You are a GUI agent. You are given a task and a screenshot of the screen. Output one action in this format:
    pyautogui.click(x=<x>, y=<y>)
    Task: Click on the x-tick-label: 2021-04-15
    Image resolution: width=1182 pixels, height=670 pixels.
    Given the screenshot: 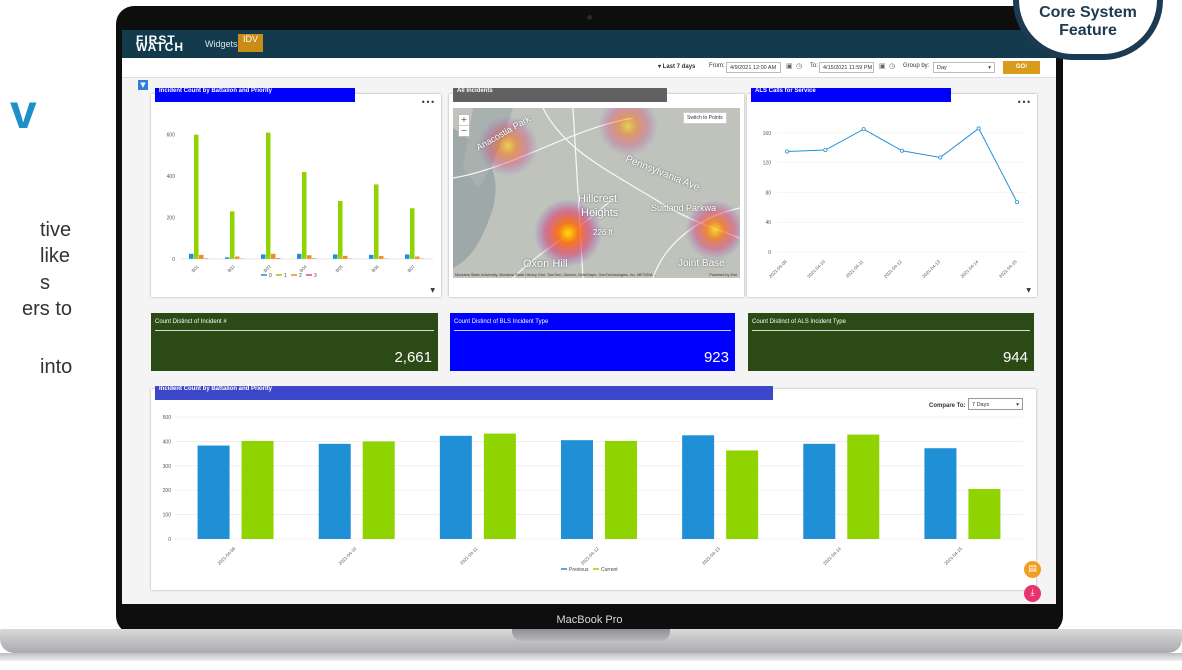 What is the action you would take?
    pyautogui.click(x=953, y=556)
    